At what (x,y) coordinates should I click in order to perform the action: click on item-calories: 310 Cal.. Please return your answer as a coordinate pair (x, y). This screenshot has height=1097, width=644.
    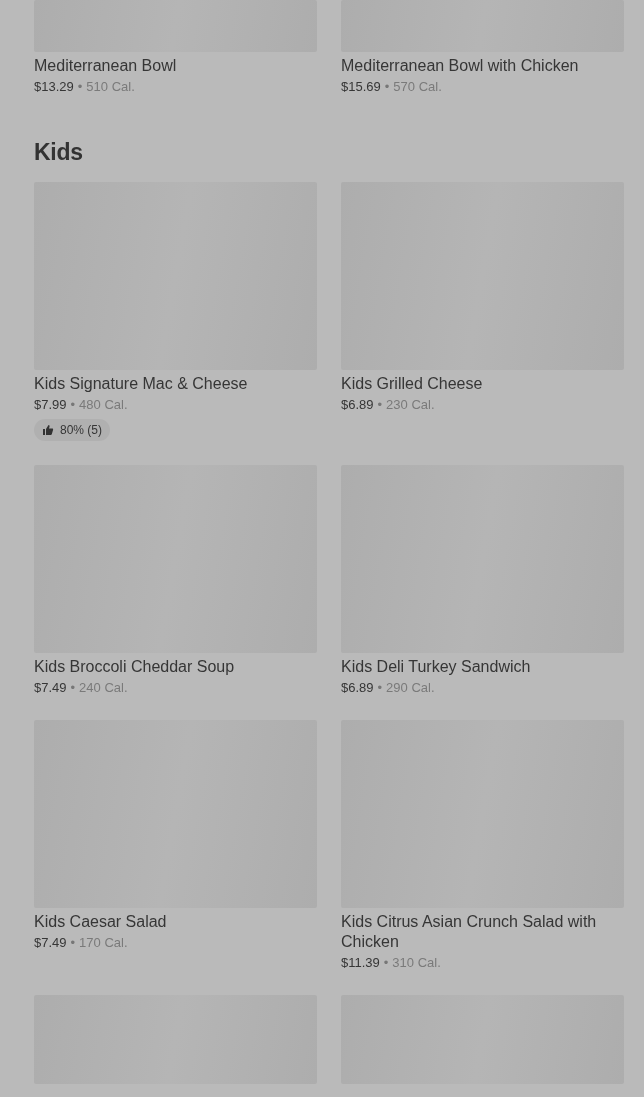
    Looking at the image, I should click on (416, 963).